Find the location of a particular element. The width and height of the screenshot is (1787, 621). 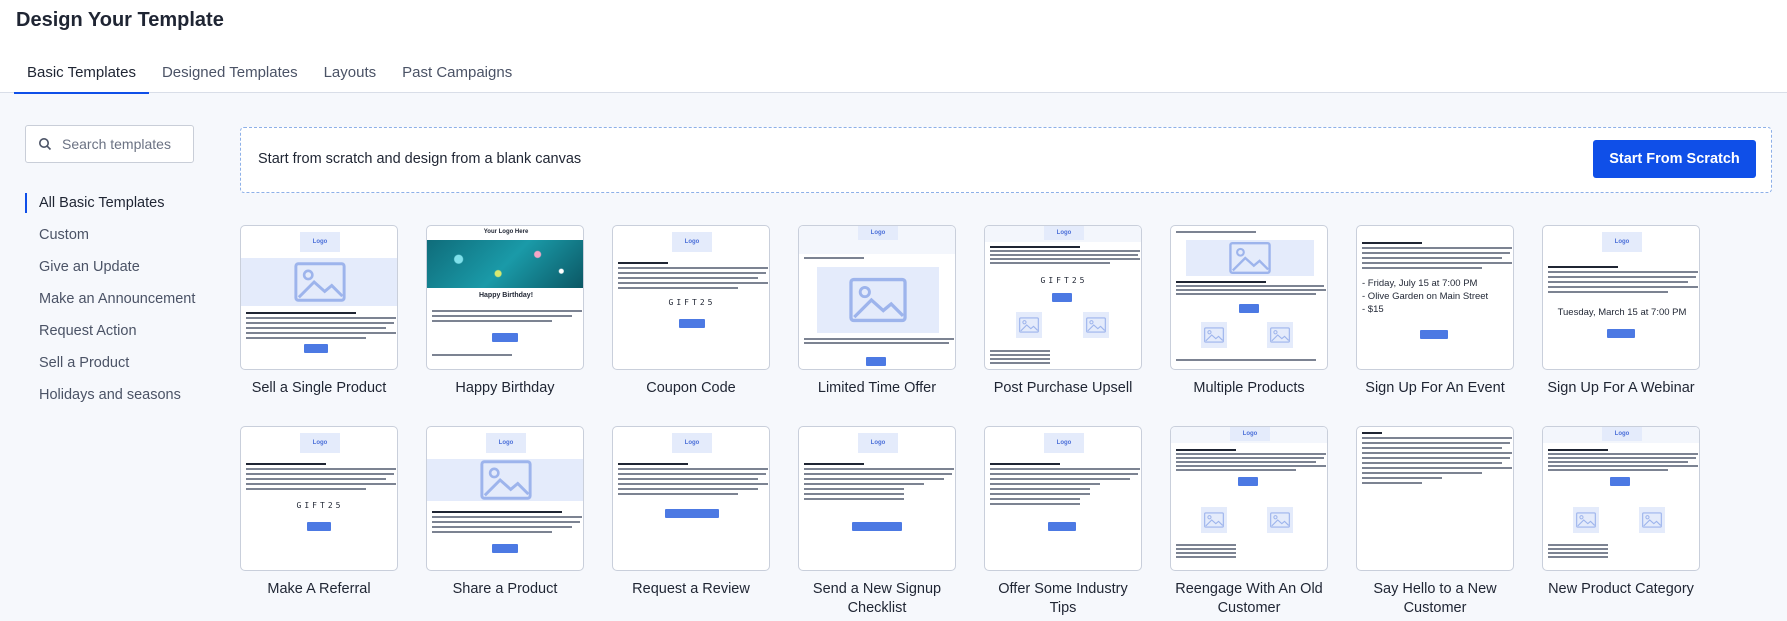

template-card: Multiple Products is located at coordinates (1249, 311).